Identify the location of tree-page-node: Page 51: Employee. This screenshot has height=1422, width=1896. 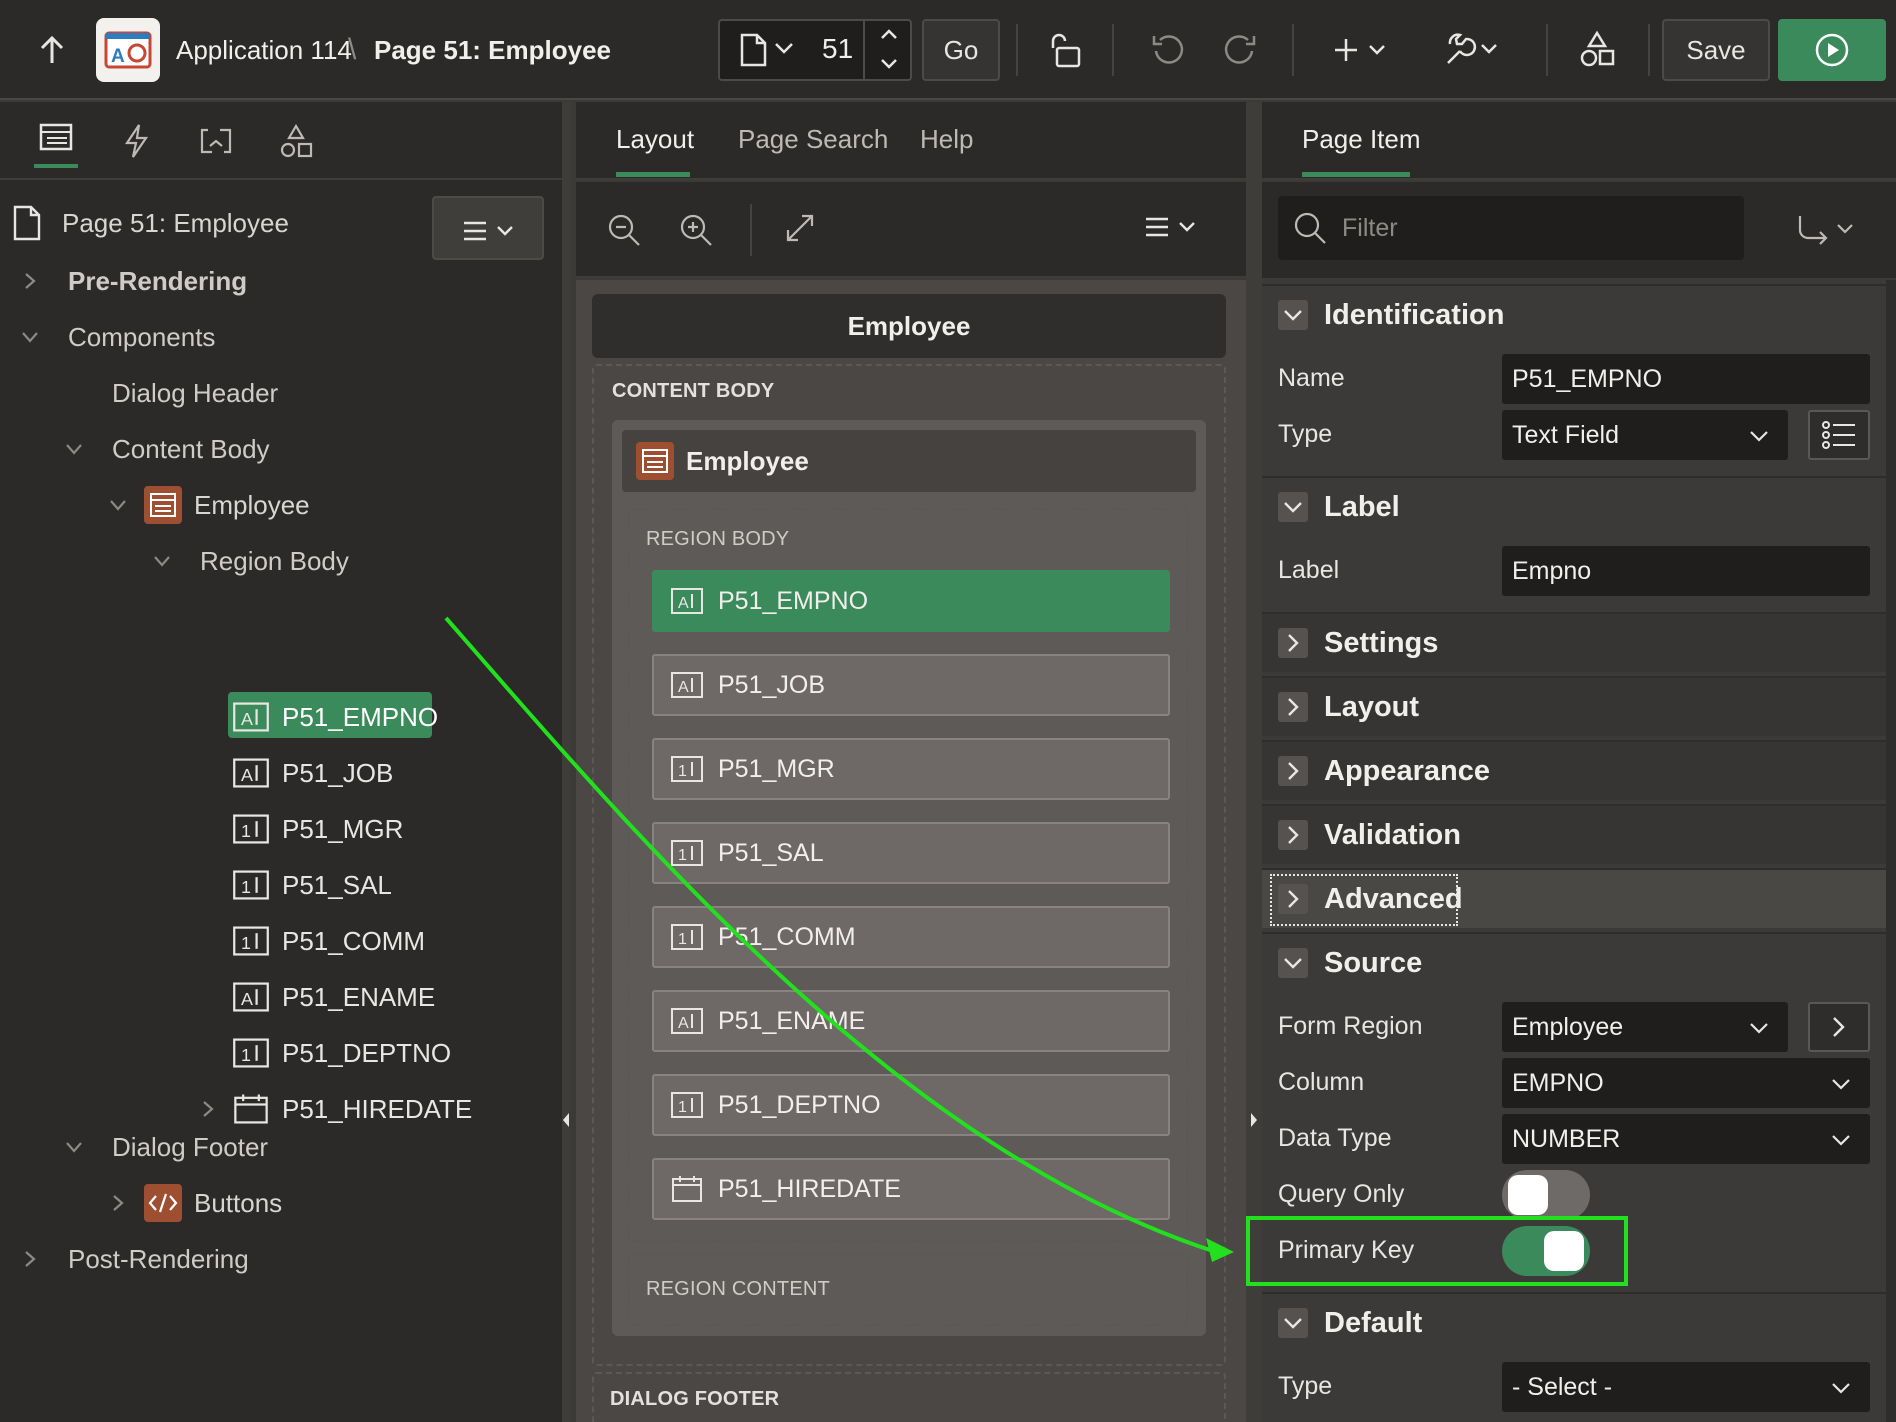
(150, 223).